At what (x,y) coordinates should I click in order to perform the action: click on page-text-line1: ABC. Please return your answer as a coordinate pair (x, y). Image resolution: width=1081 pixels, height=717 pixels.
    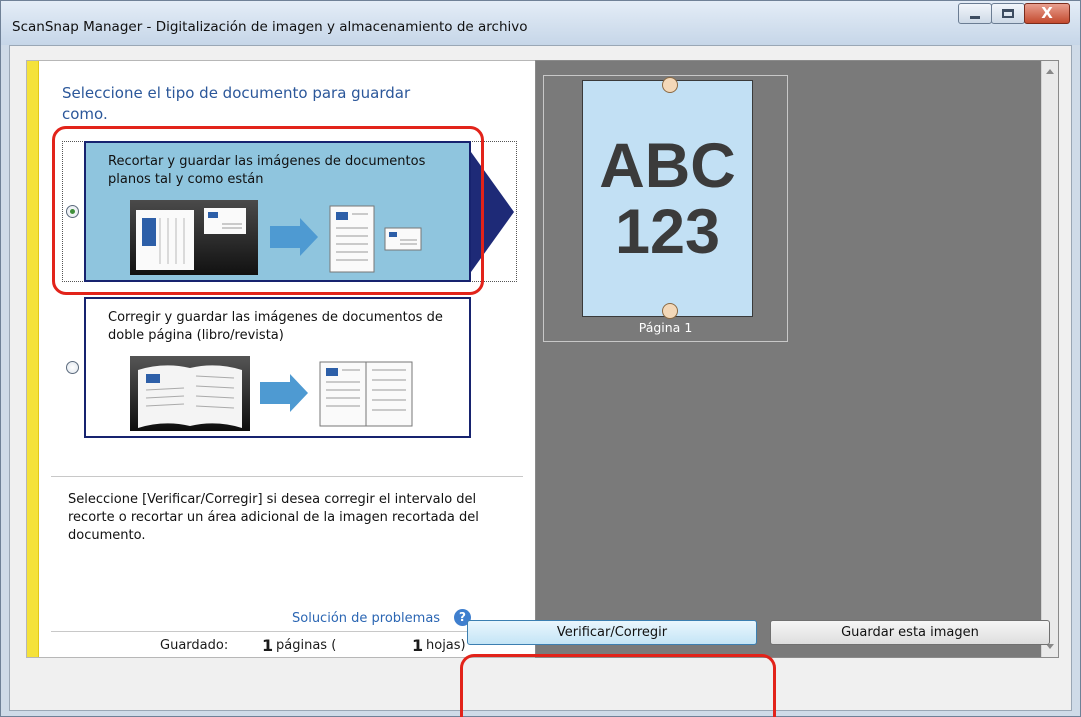
    Looking at the image, I should click on (667, 166).